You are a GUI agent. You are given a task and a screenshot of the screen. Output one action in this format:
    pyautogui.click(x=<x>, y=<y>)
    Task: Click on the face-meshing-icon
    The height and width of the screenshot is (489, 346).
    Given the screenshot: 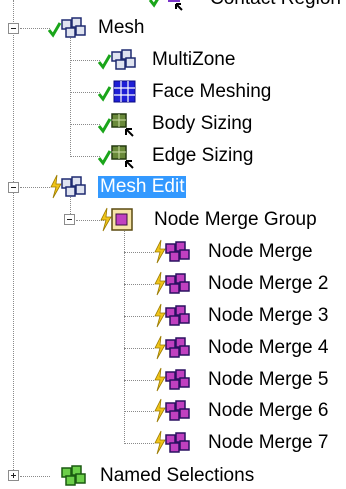 What is the action you would take?
    pyautogui.click(x=117, y=91)
    